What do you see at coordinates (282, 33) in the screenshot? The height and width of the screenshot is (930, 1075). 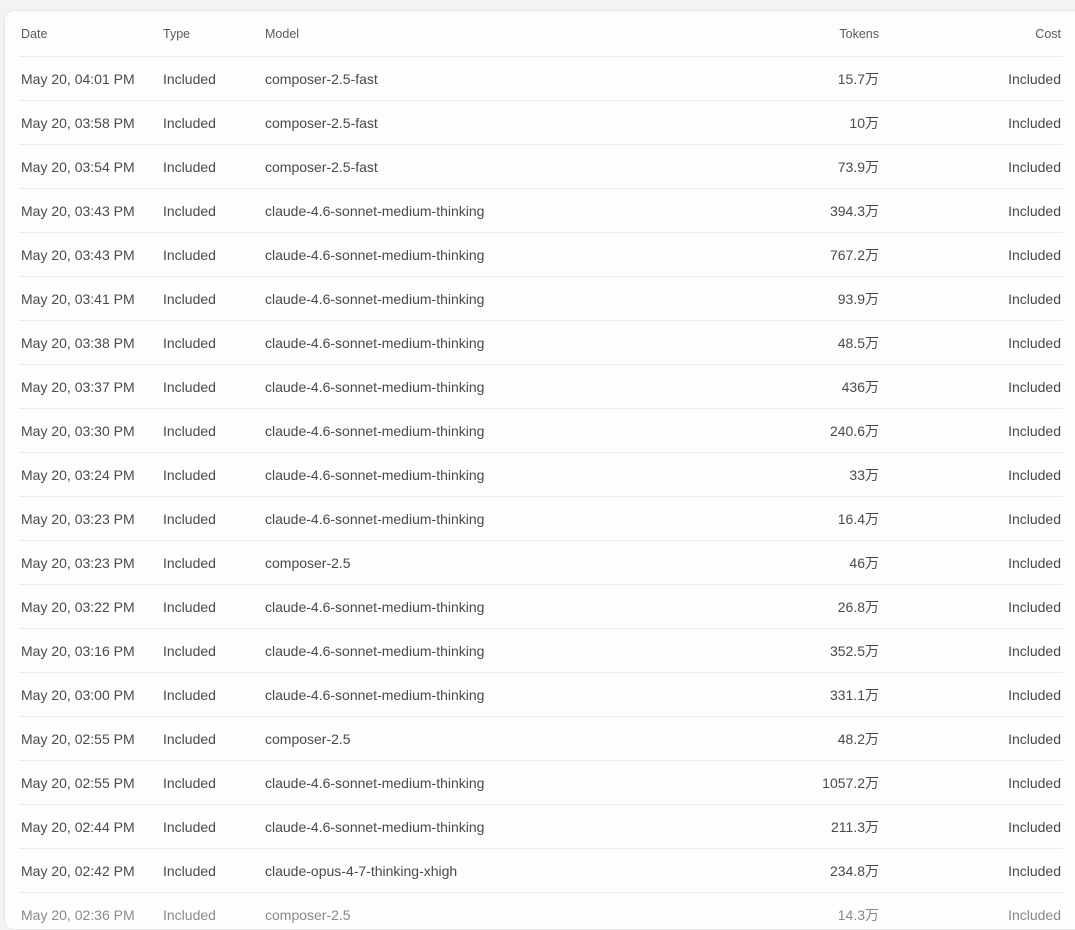 I see `column-header-model: Model` at bounding box center [282, 33].